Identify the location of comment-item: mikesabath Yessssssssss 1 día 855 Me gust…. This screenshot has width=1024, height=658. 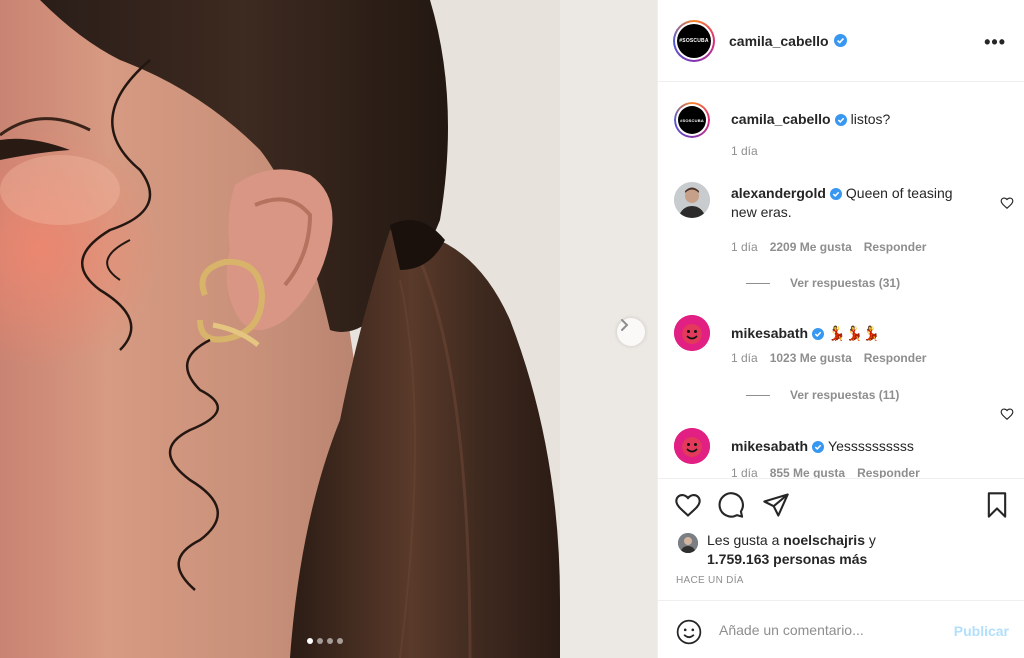
(844, 453).